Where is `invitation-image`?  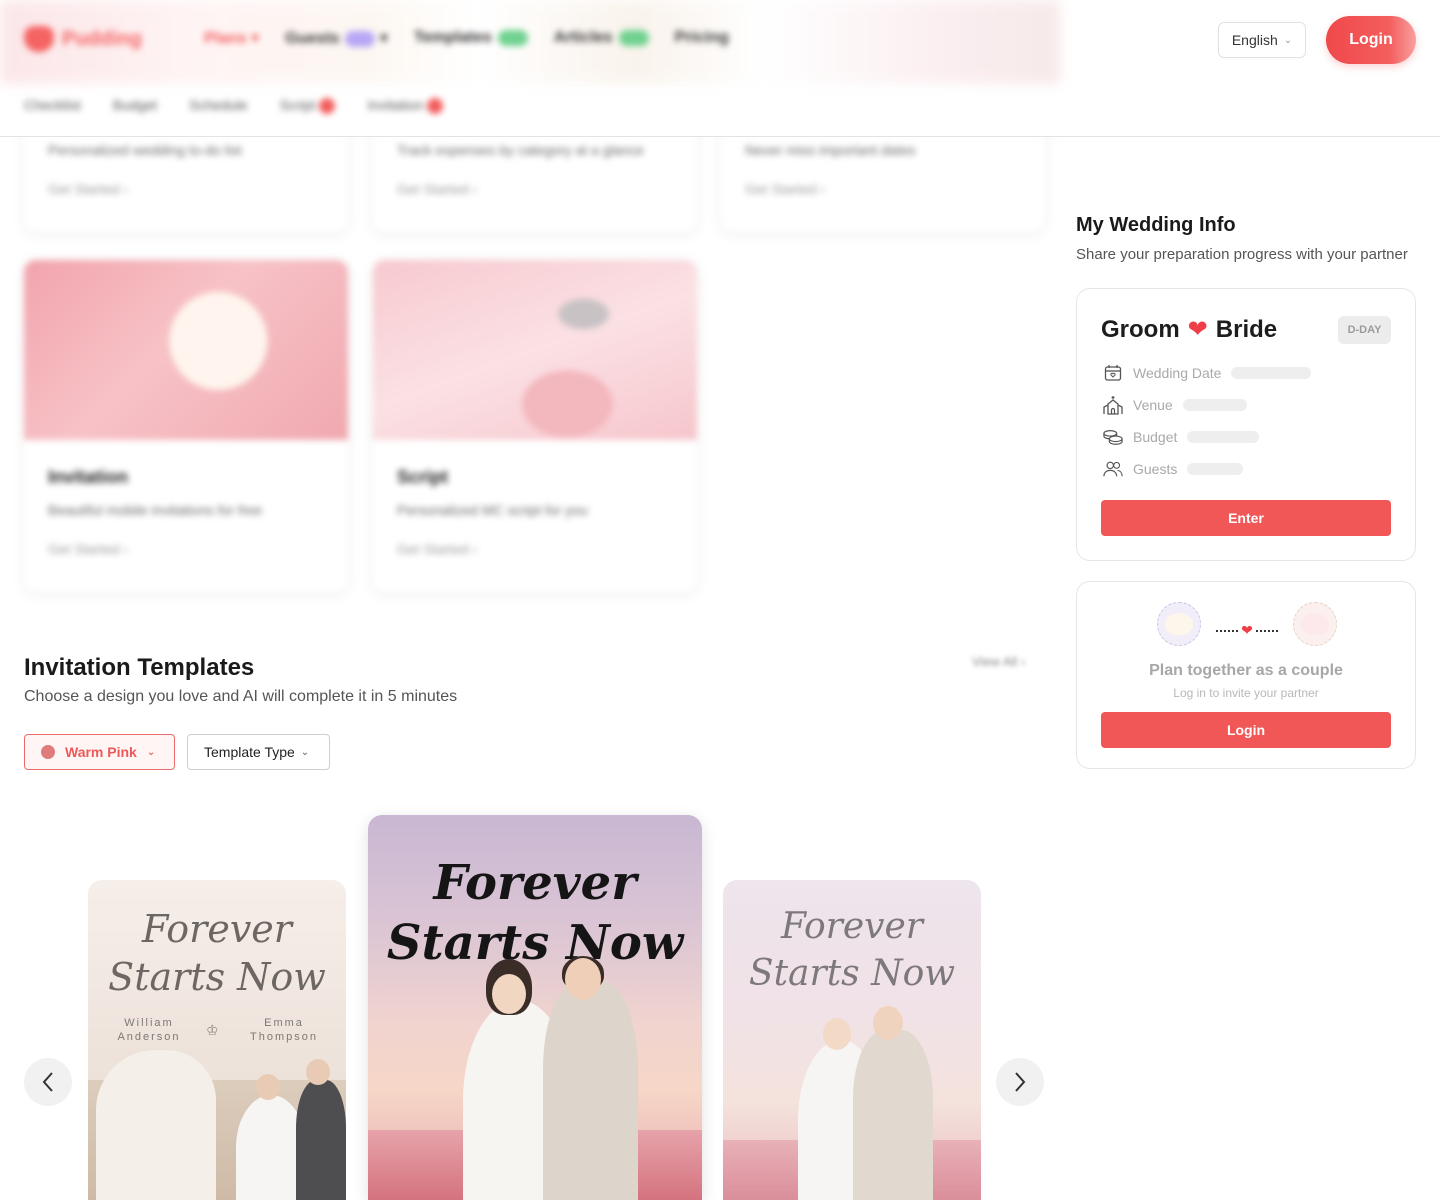
invitation-image is located at coordinates (186, 350).